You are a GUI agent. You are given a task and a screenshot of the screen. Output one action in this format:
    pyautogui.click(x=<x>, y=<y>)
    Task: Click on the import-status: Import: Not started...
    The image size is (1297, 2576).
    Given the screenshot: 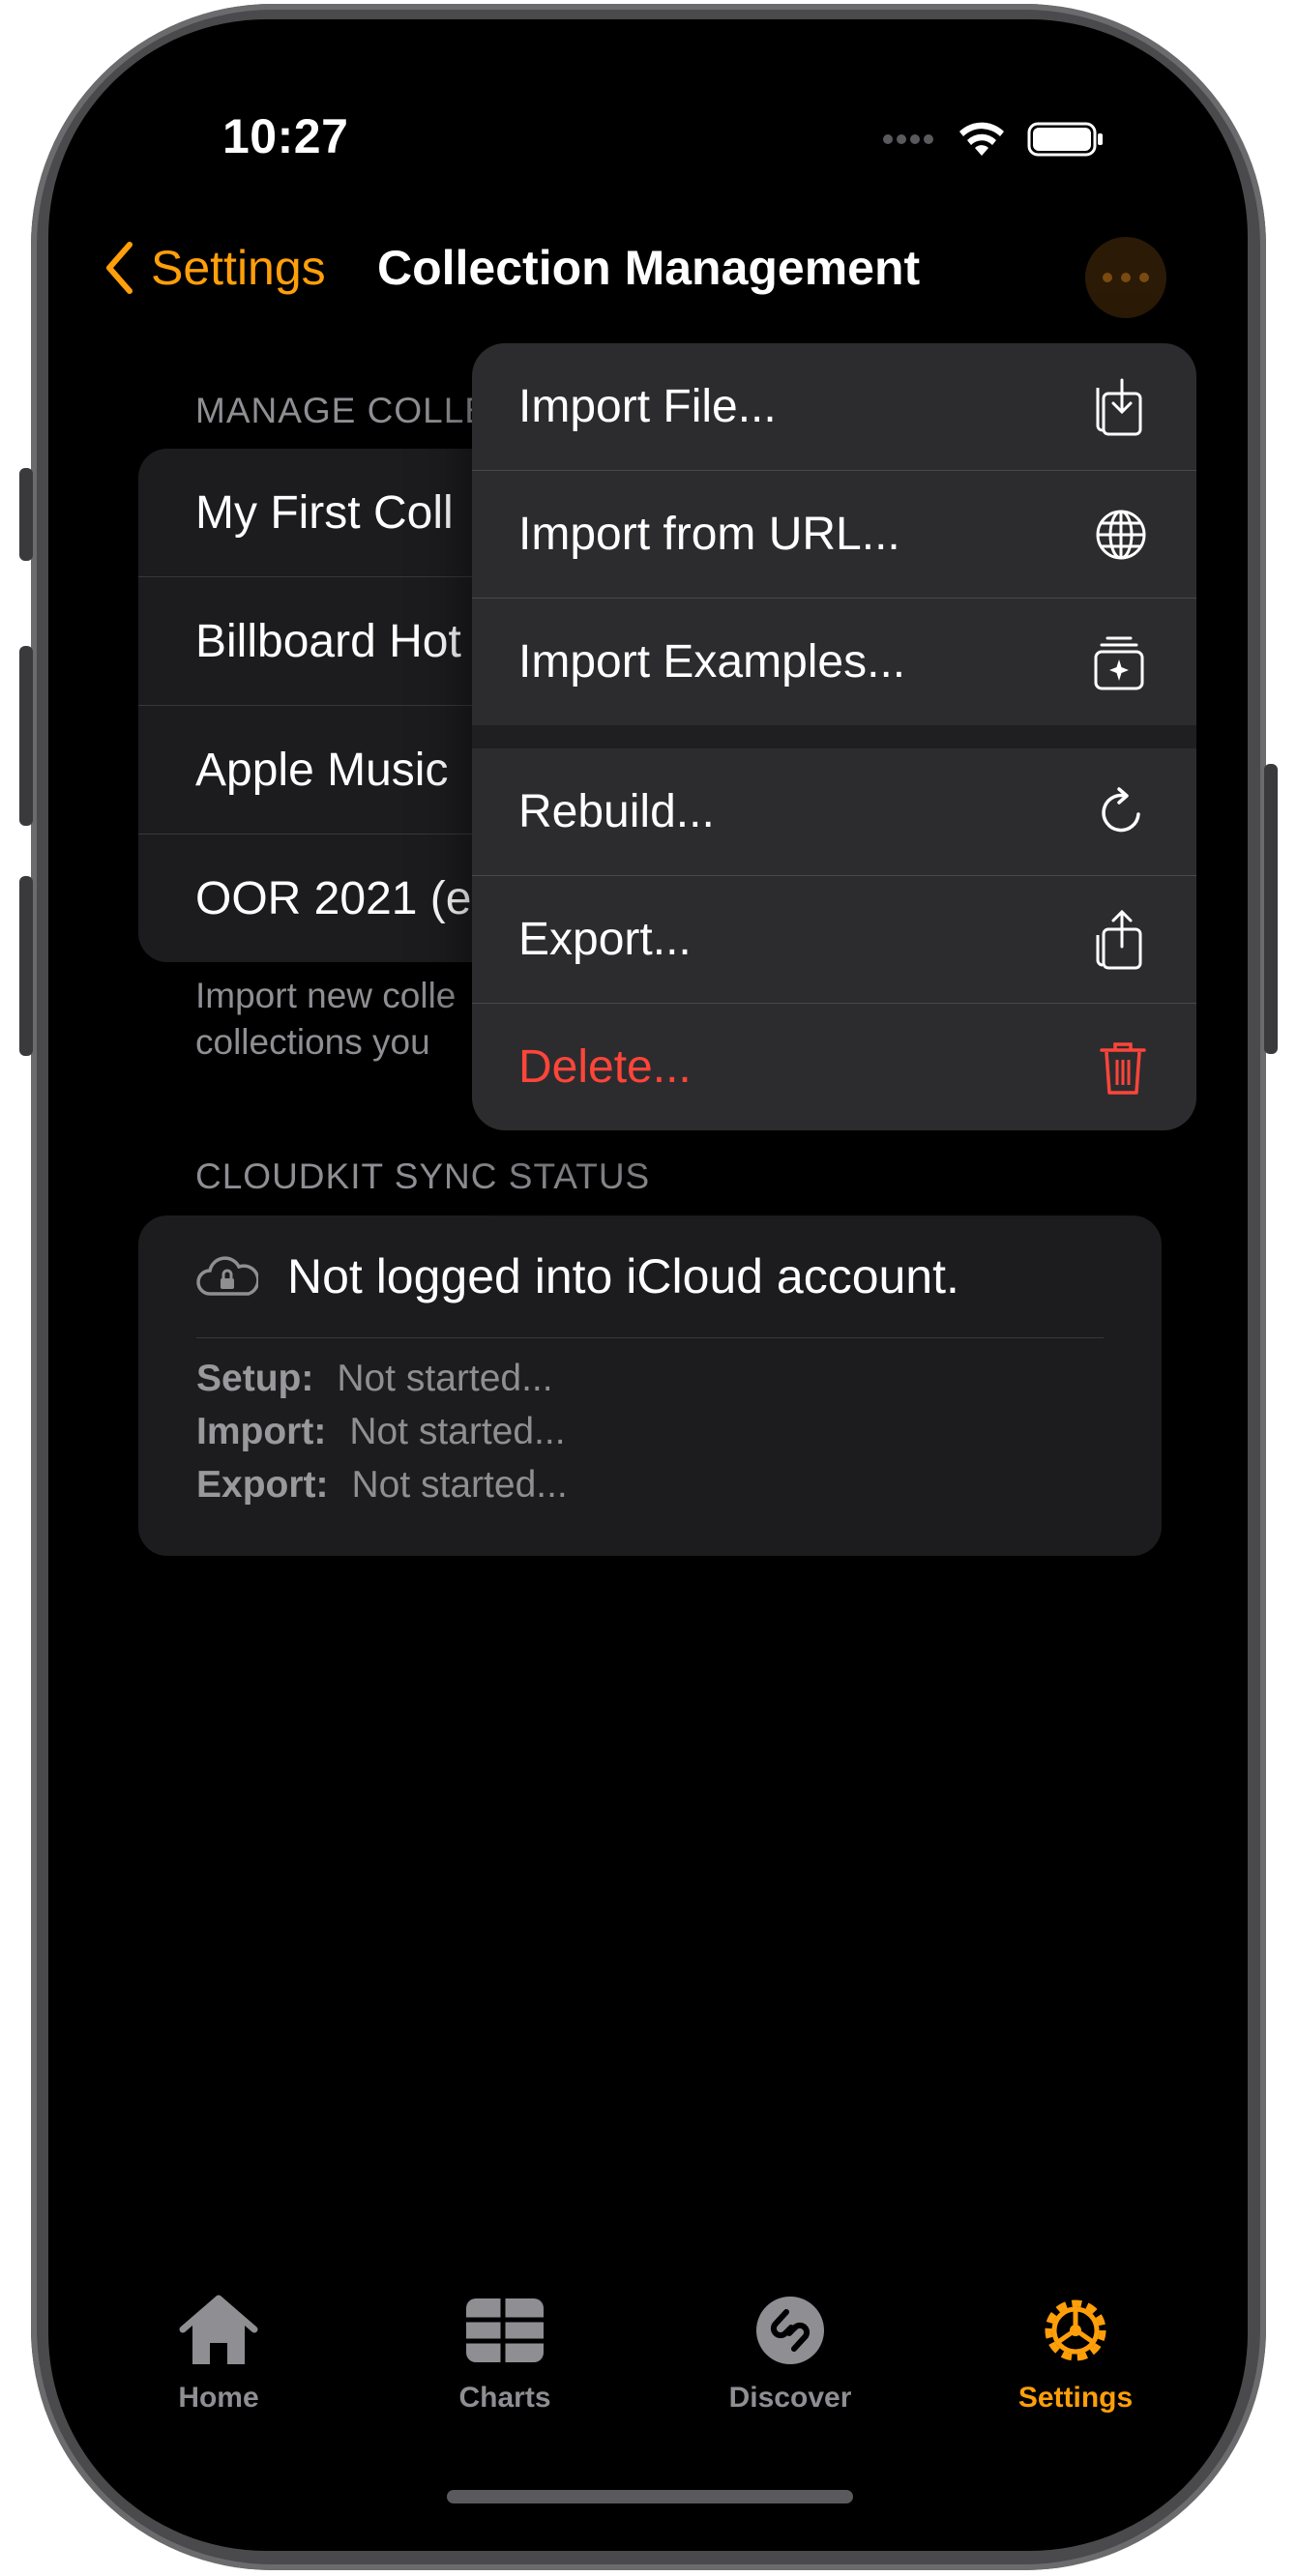 What is the action you would take?
    pyautogui.click(x=381, y=1431)
    